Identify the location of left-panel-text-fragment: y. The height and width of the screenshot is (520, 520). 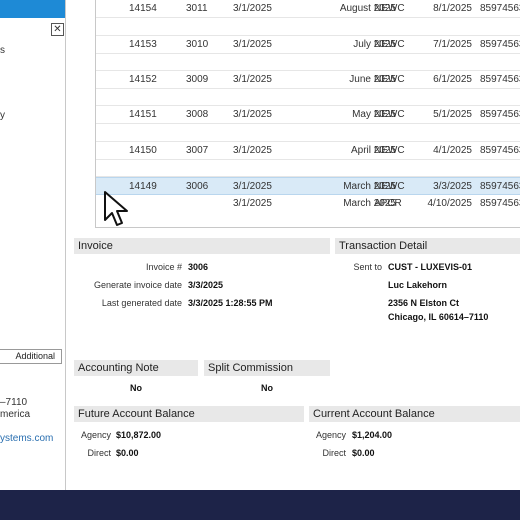
(2, 115).